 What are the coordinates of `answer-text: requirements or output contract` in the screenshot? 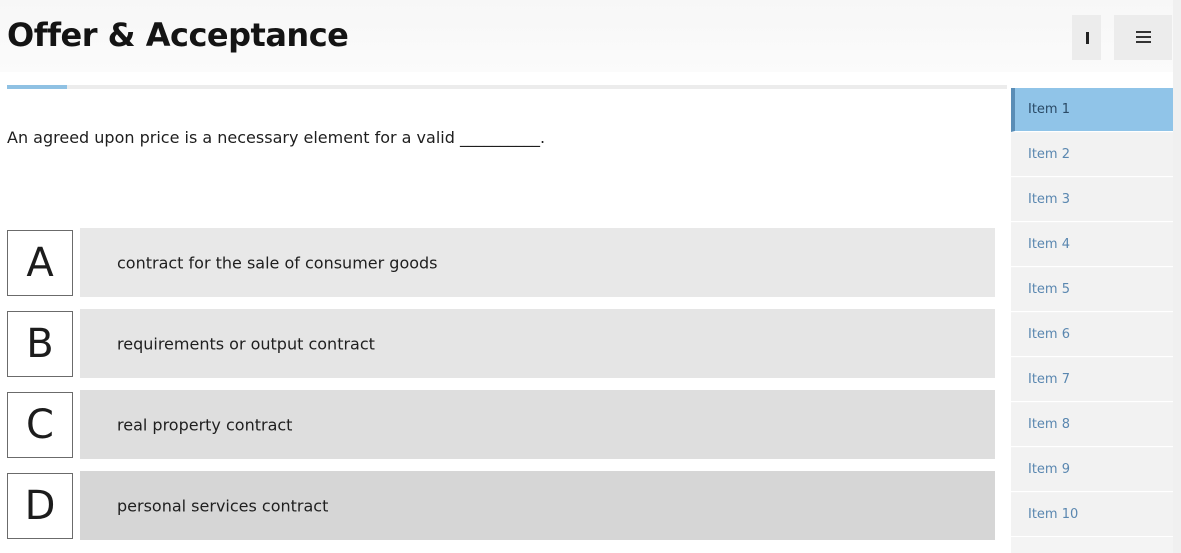 It's located at (246, 343).